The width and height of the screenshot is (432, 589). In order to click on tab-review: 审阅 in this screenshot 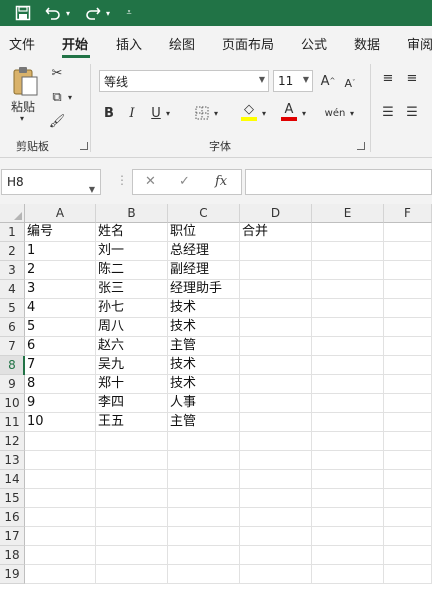, I will do `click(419, 43)`.